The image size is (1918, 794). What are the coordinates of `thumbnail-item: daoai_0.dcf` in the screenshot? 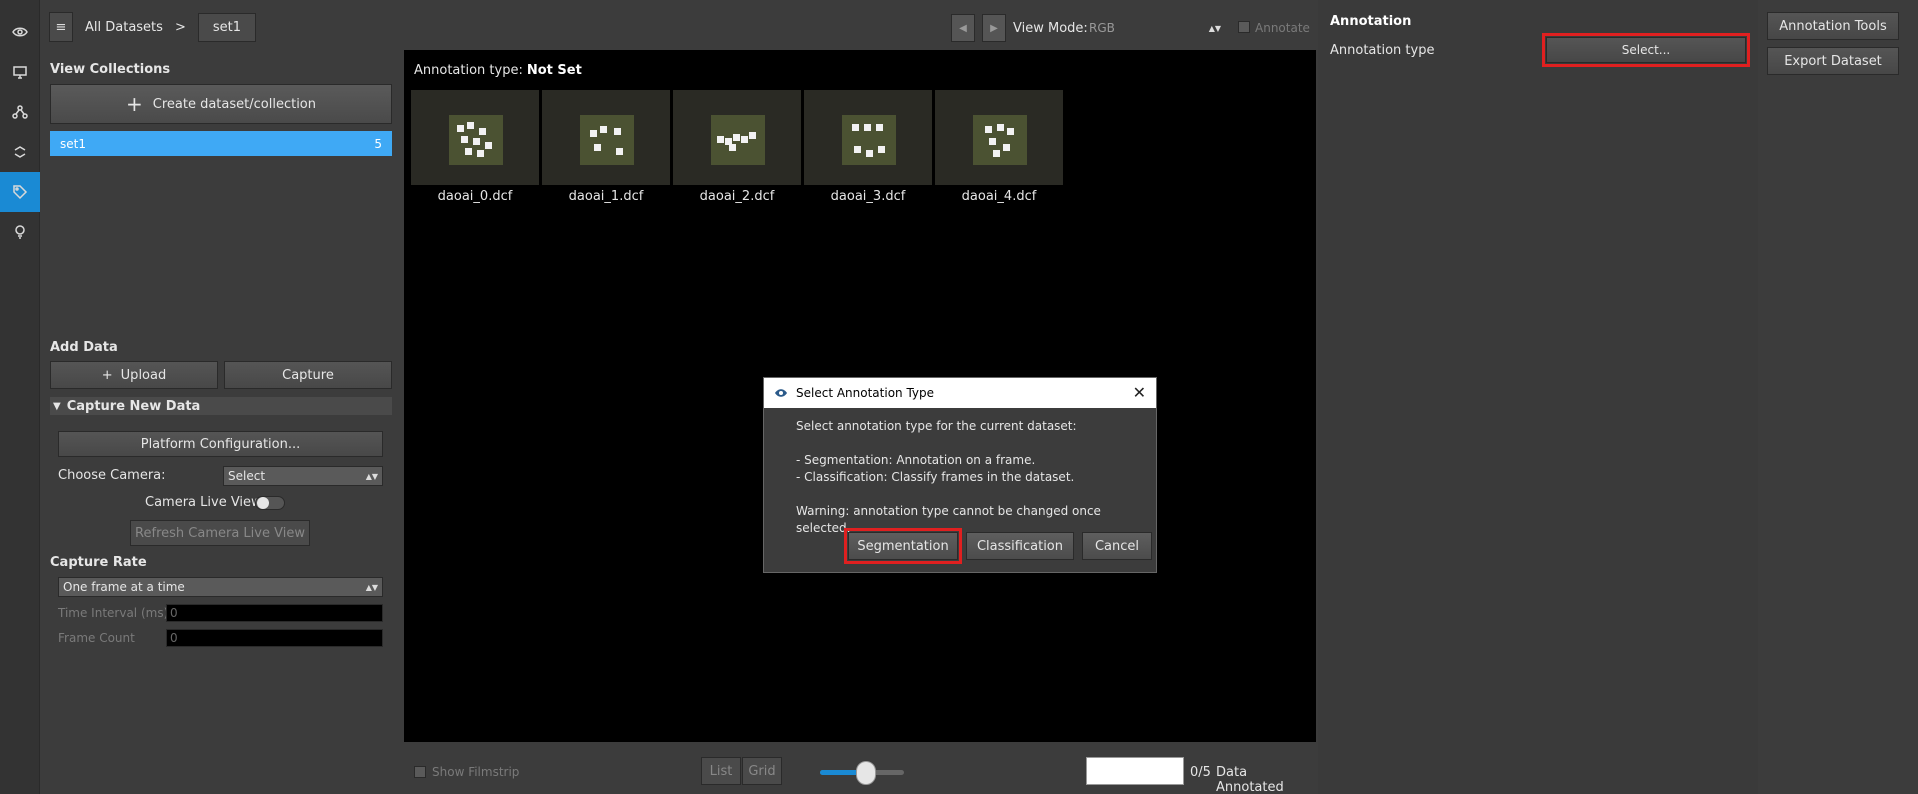 It's located at (475, 149).